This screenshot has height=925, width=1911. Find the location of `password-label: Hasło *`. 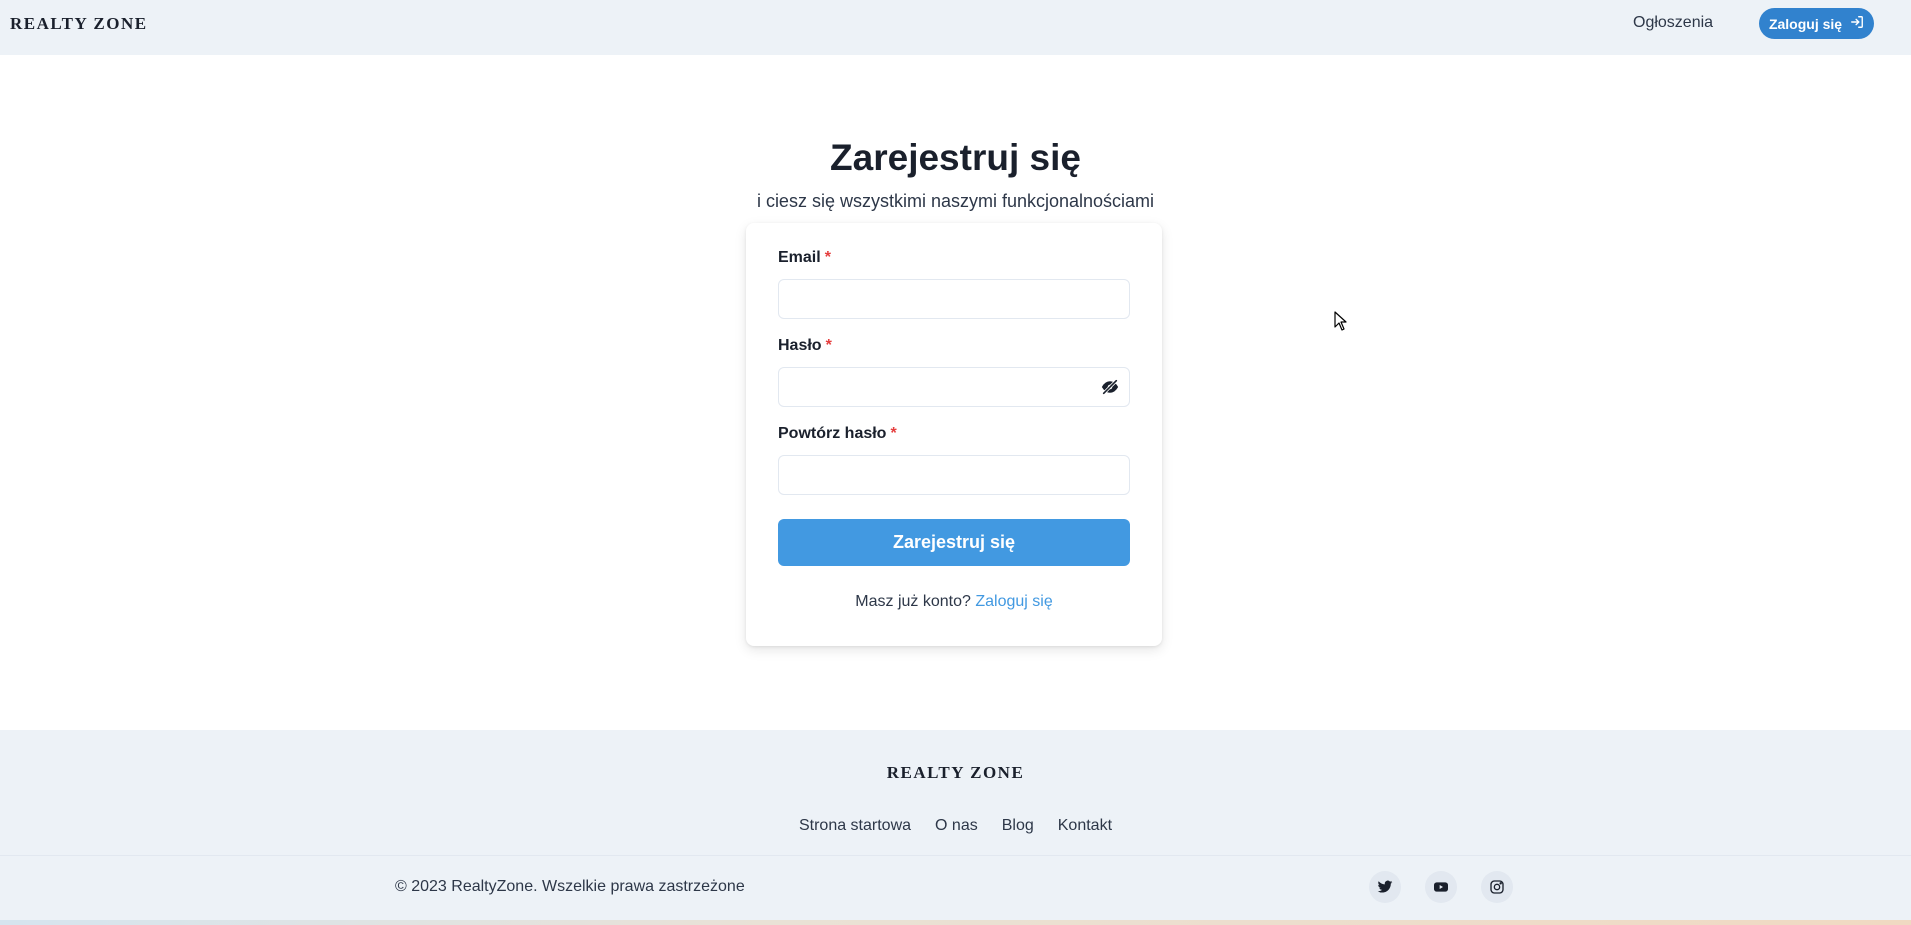

password-label: Hasło * is located at coordinates (805, 346).